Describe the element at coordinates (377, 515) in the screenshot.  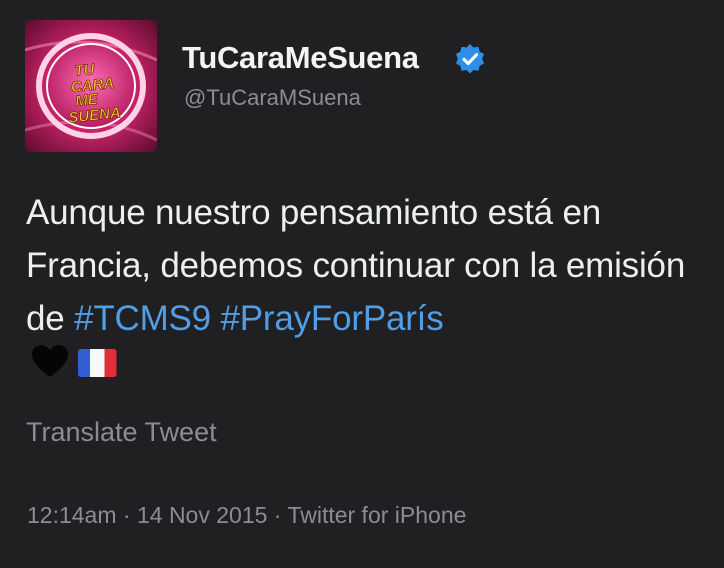
I see `tweet-source: Twitter for iPhone` at that location.